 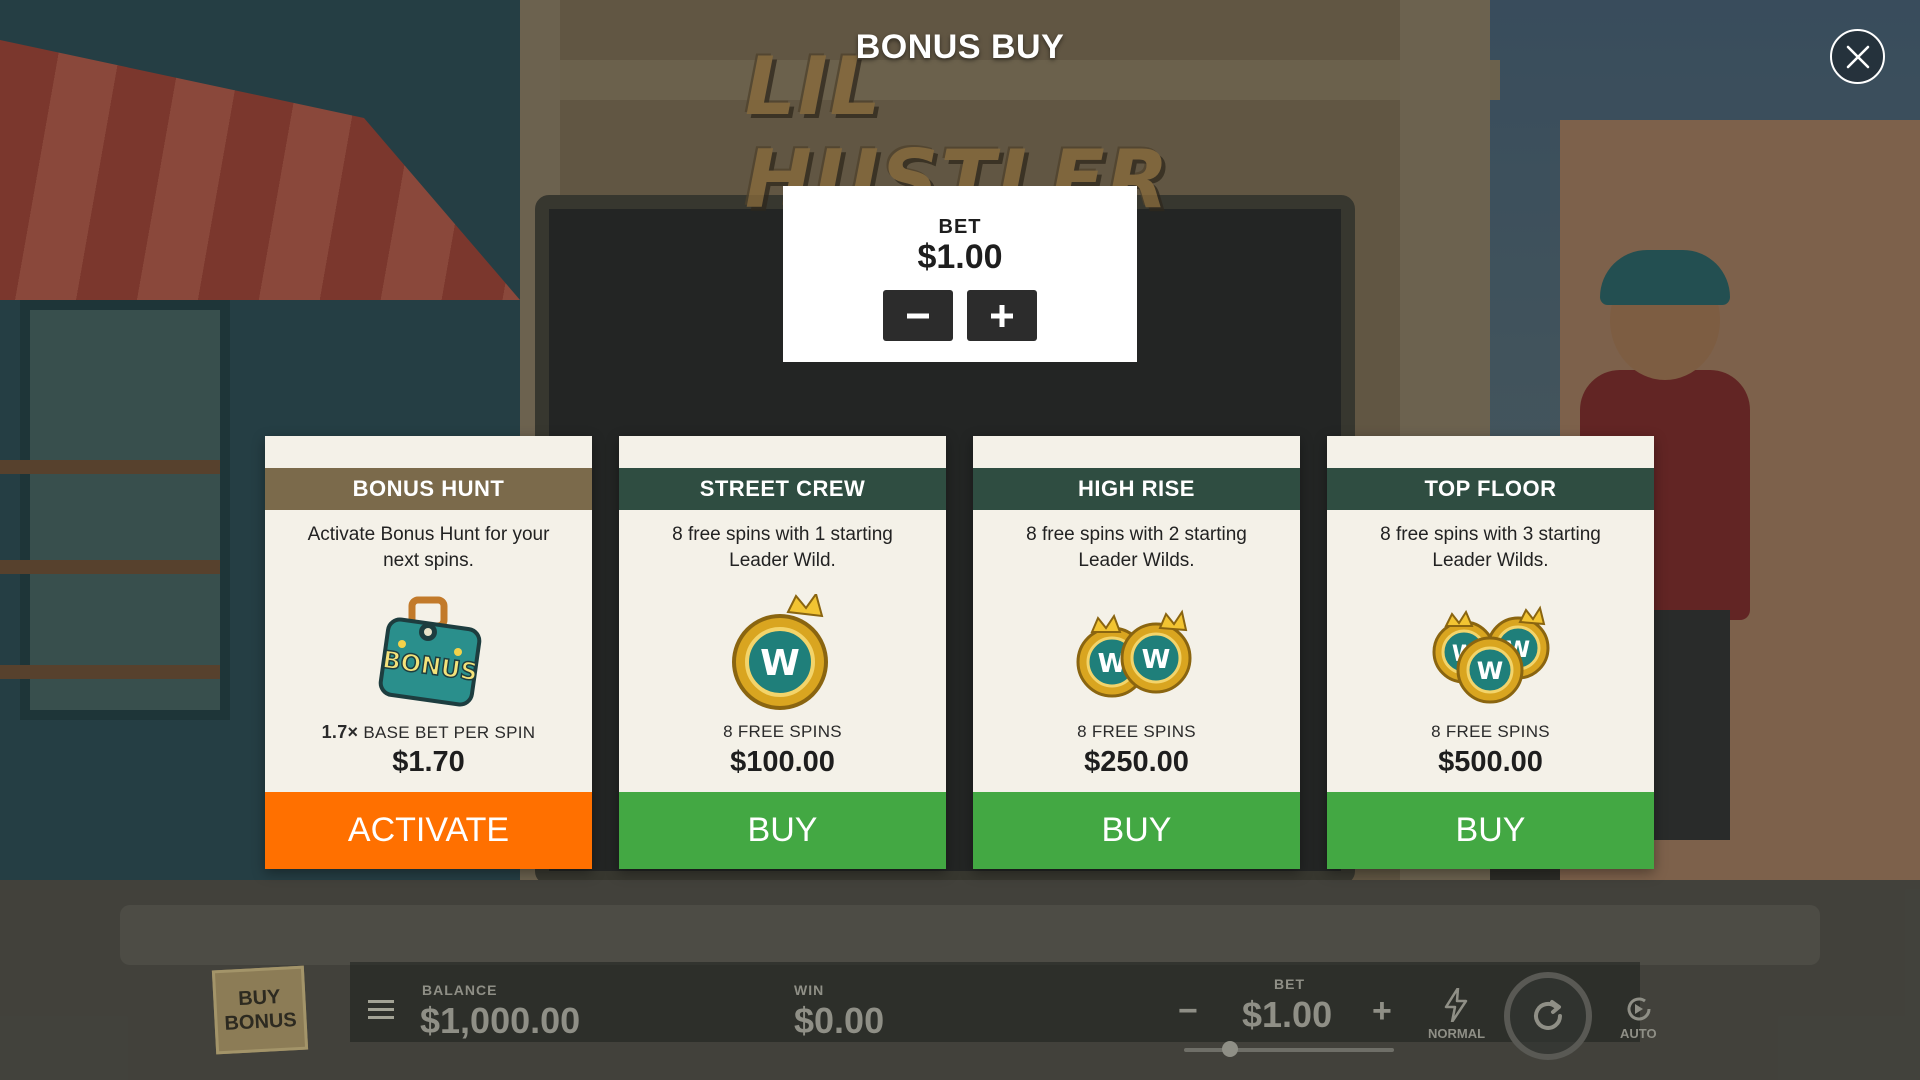 What do you see at coordinates (1136, 830) in the screenshot?
I see `buy-high-rise-button: BUY` at bounding box center [1136, 830].